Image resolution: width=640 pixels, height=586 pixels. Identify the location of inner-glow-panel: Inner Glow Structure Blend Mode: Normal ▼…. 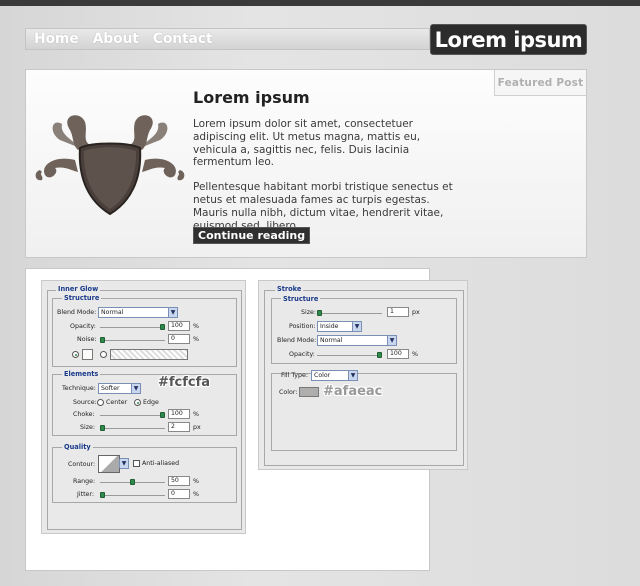
(143, 407).